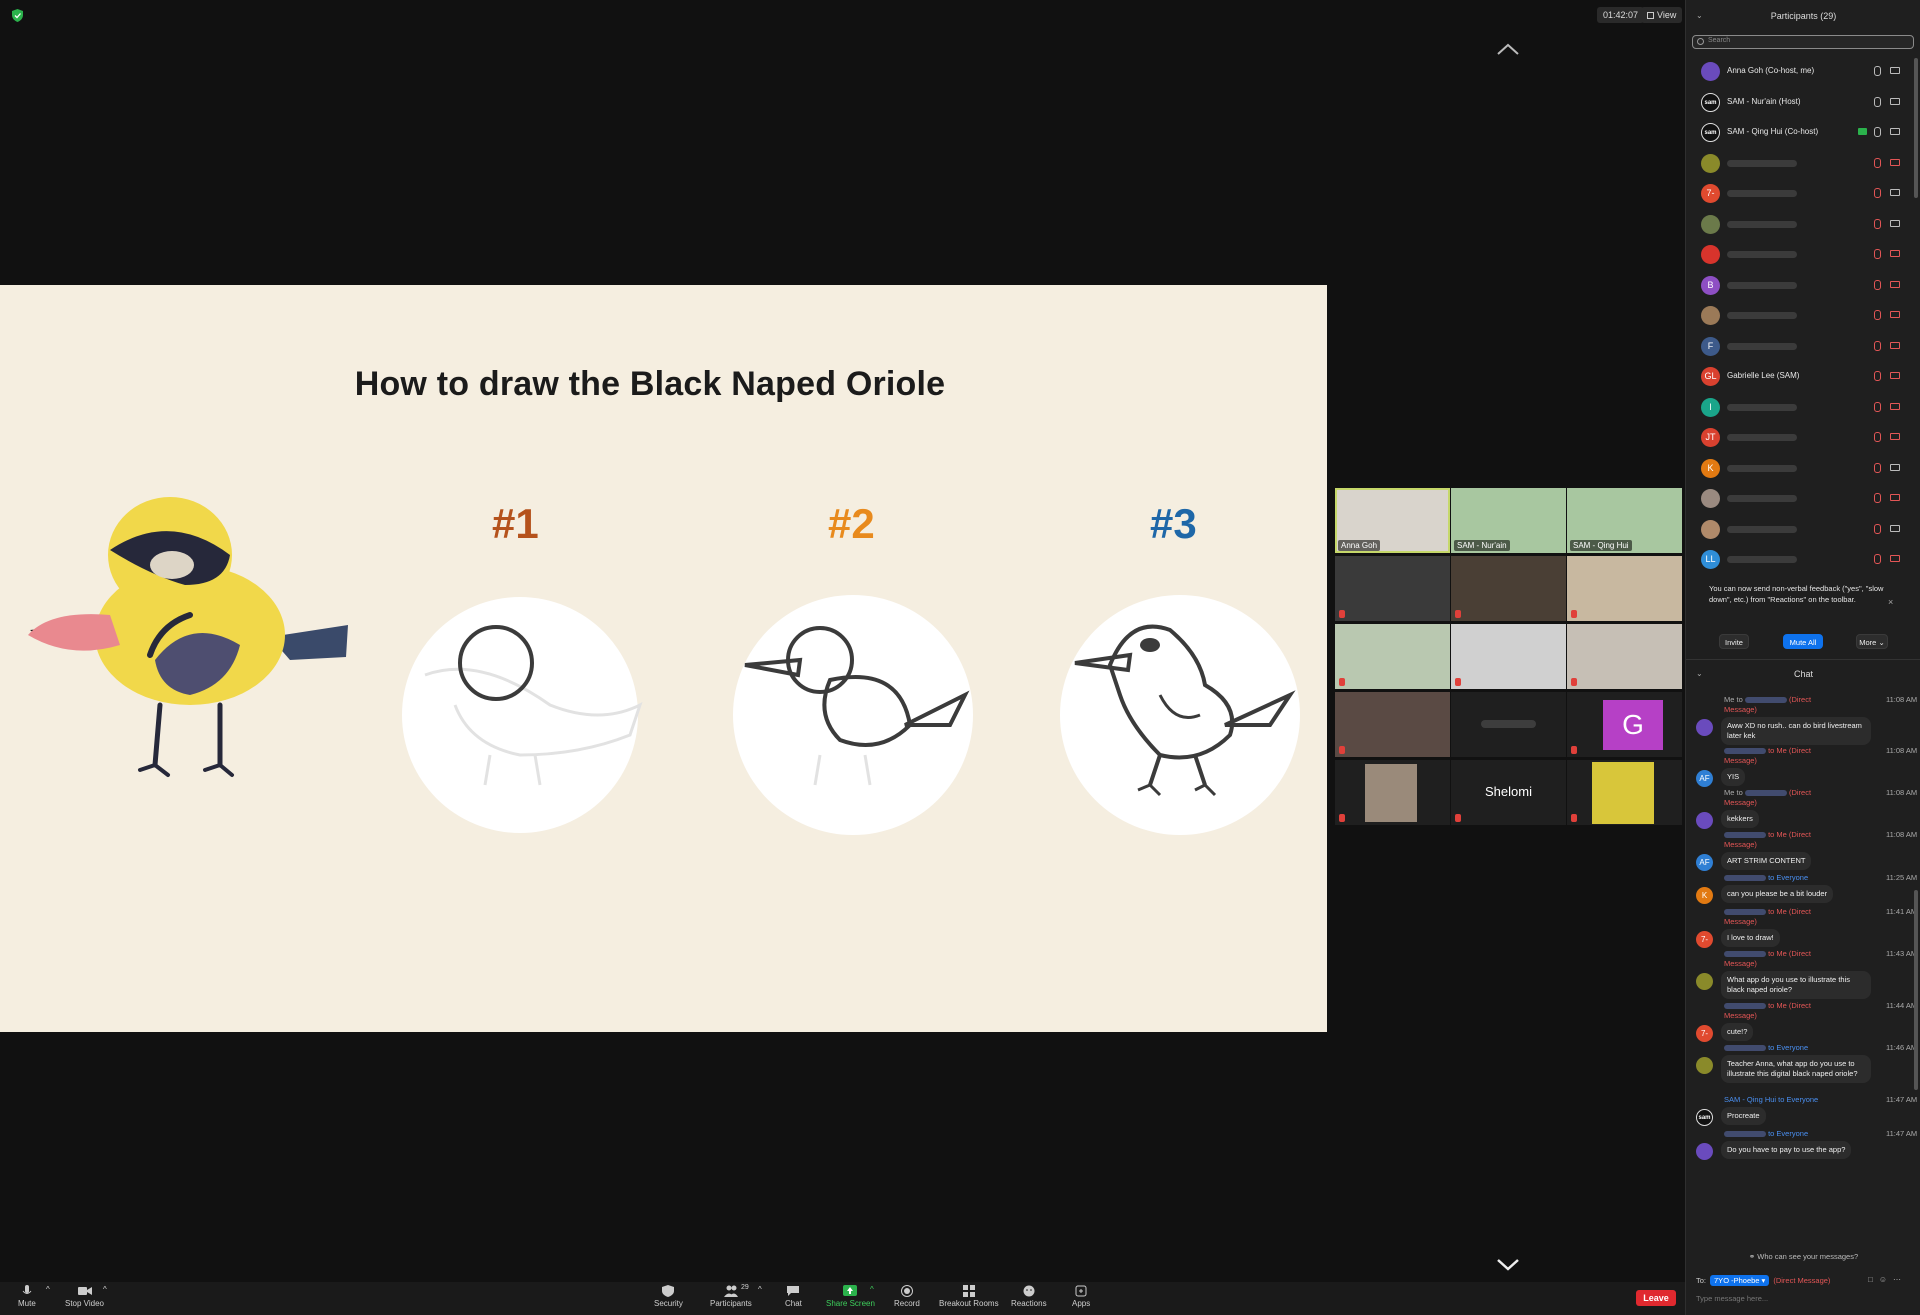 This screenshot has width=1920, height=1315. What do you see at coordinates (1900, 1279) in the screenshot?
I see `more-options-icon: ⋯` at bounding box center [1900, 1279].